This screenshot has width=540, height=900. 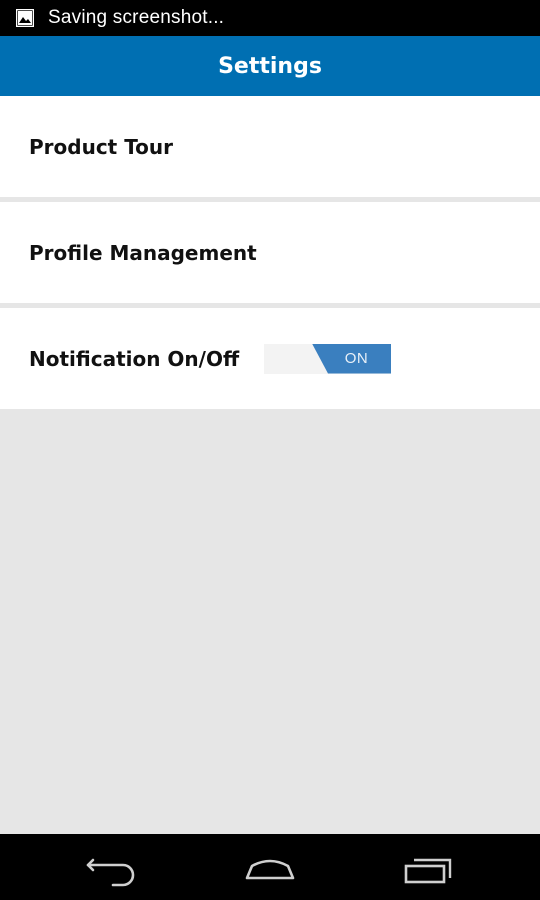 I want to click on image-icon, so click(x=25, y=18).